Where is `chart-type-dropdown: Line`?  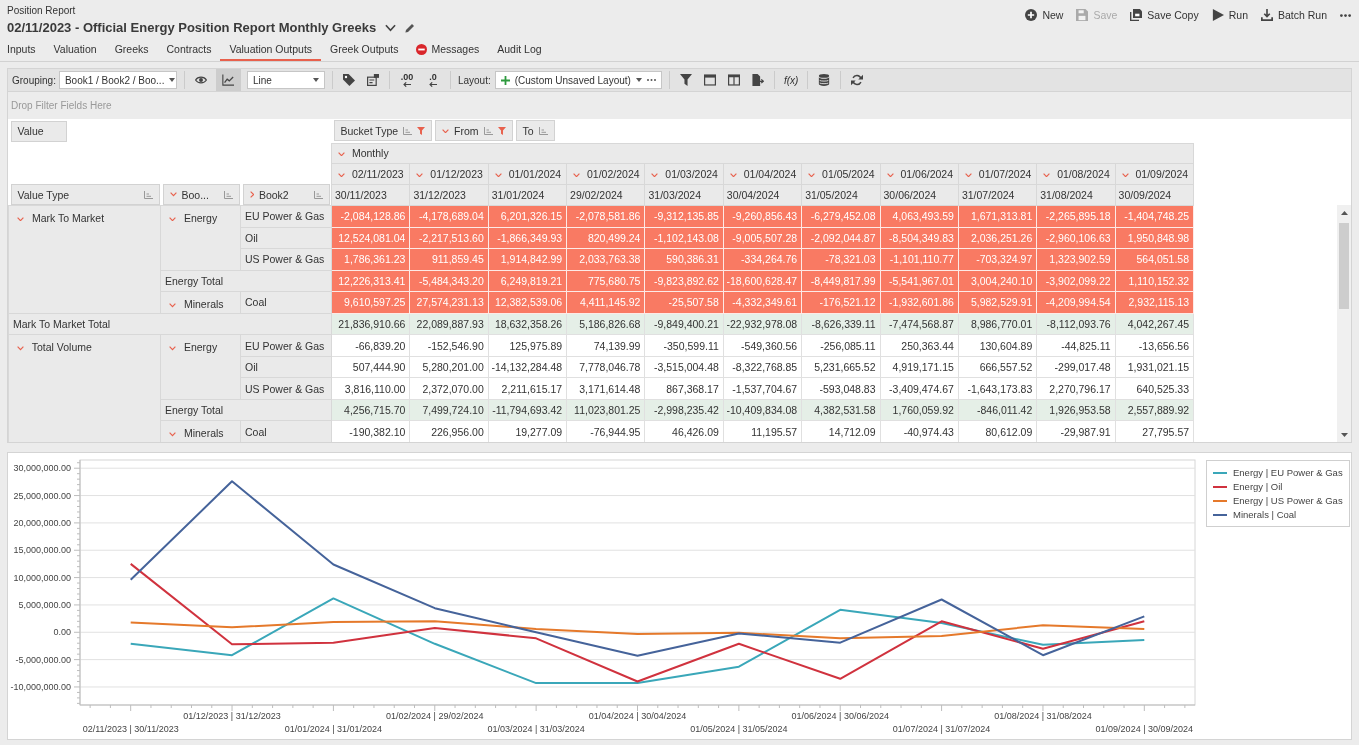
chart-type-dropdown: Line is located at coordinates (285, 80).